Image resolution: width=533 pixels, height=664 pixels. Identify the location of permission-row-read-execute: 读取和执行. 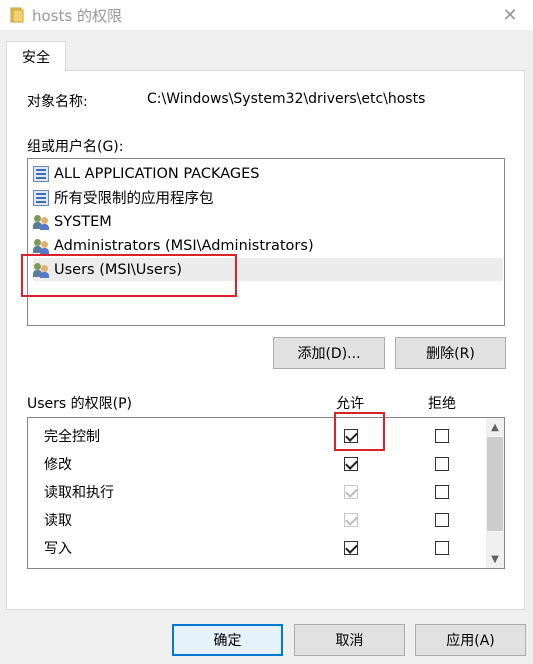
(256, 492).